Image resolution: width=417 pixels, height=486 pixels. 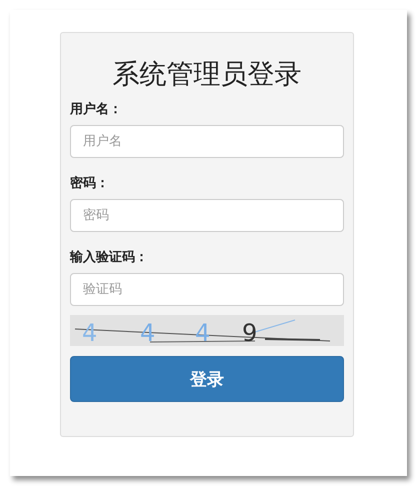 I want to click on input-field: 验证码, so click(x=207, y=289).